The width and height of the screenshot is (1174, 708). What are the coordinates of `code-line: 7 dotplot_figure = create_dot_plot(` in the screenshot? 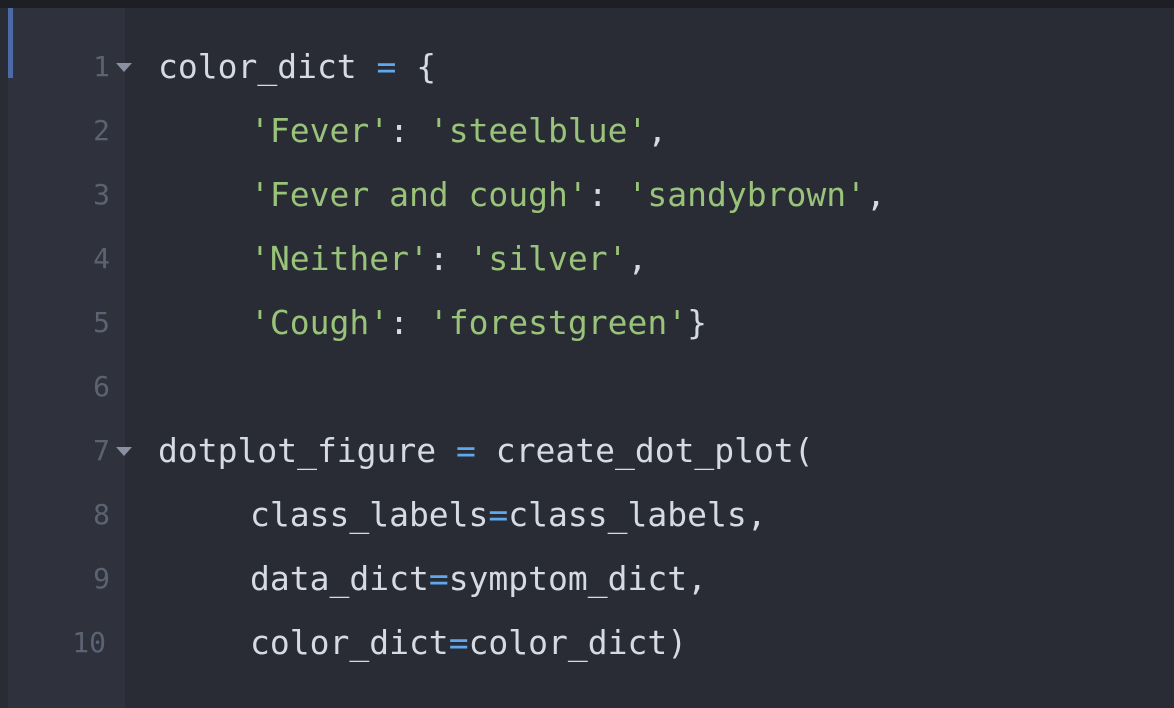 It's located at (587, 451).